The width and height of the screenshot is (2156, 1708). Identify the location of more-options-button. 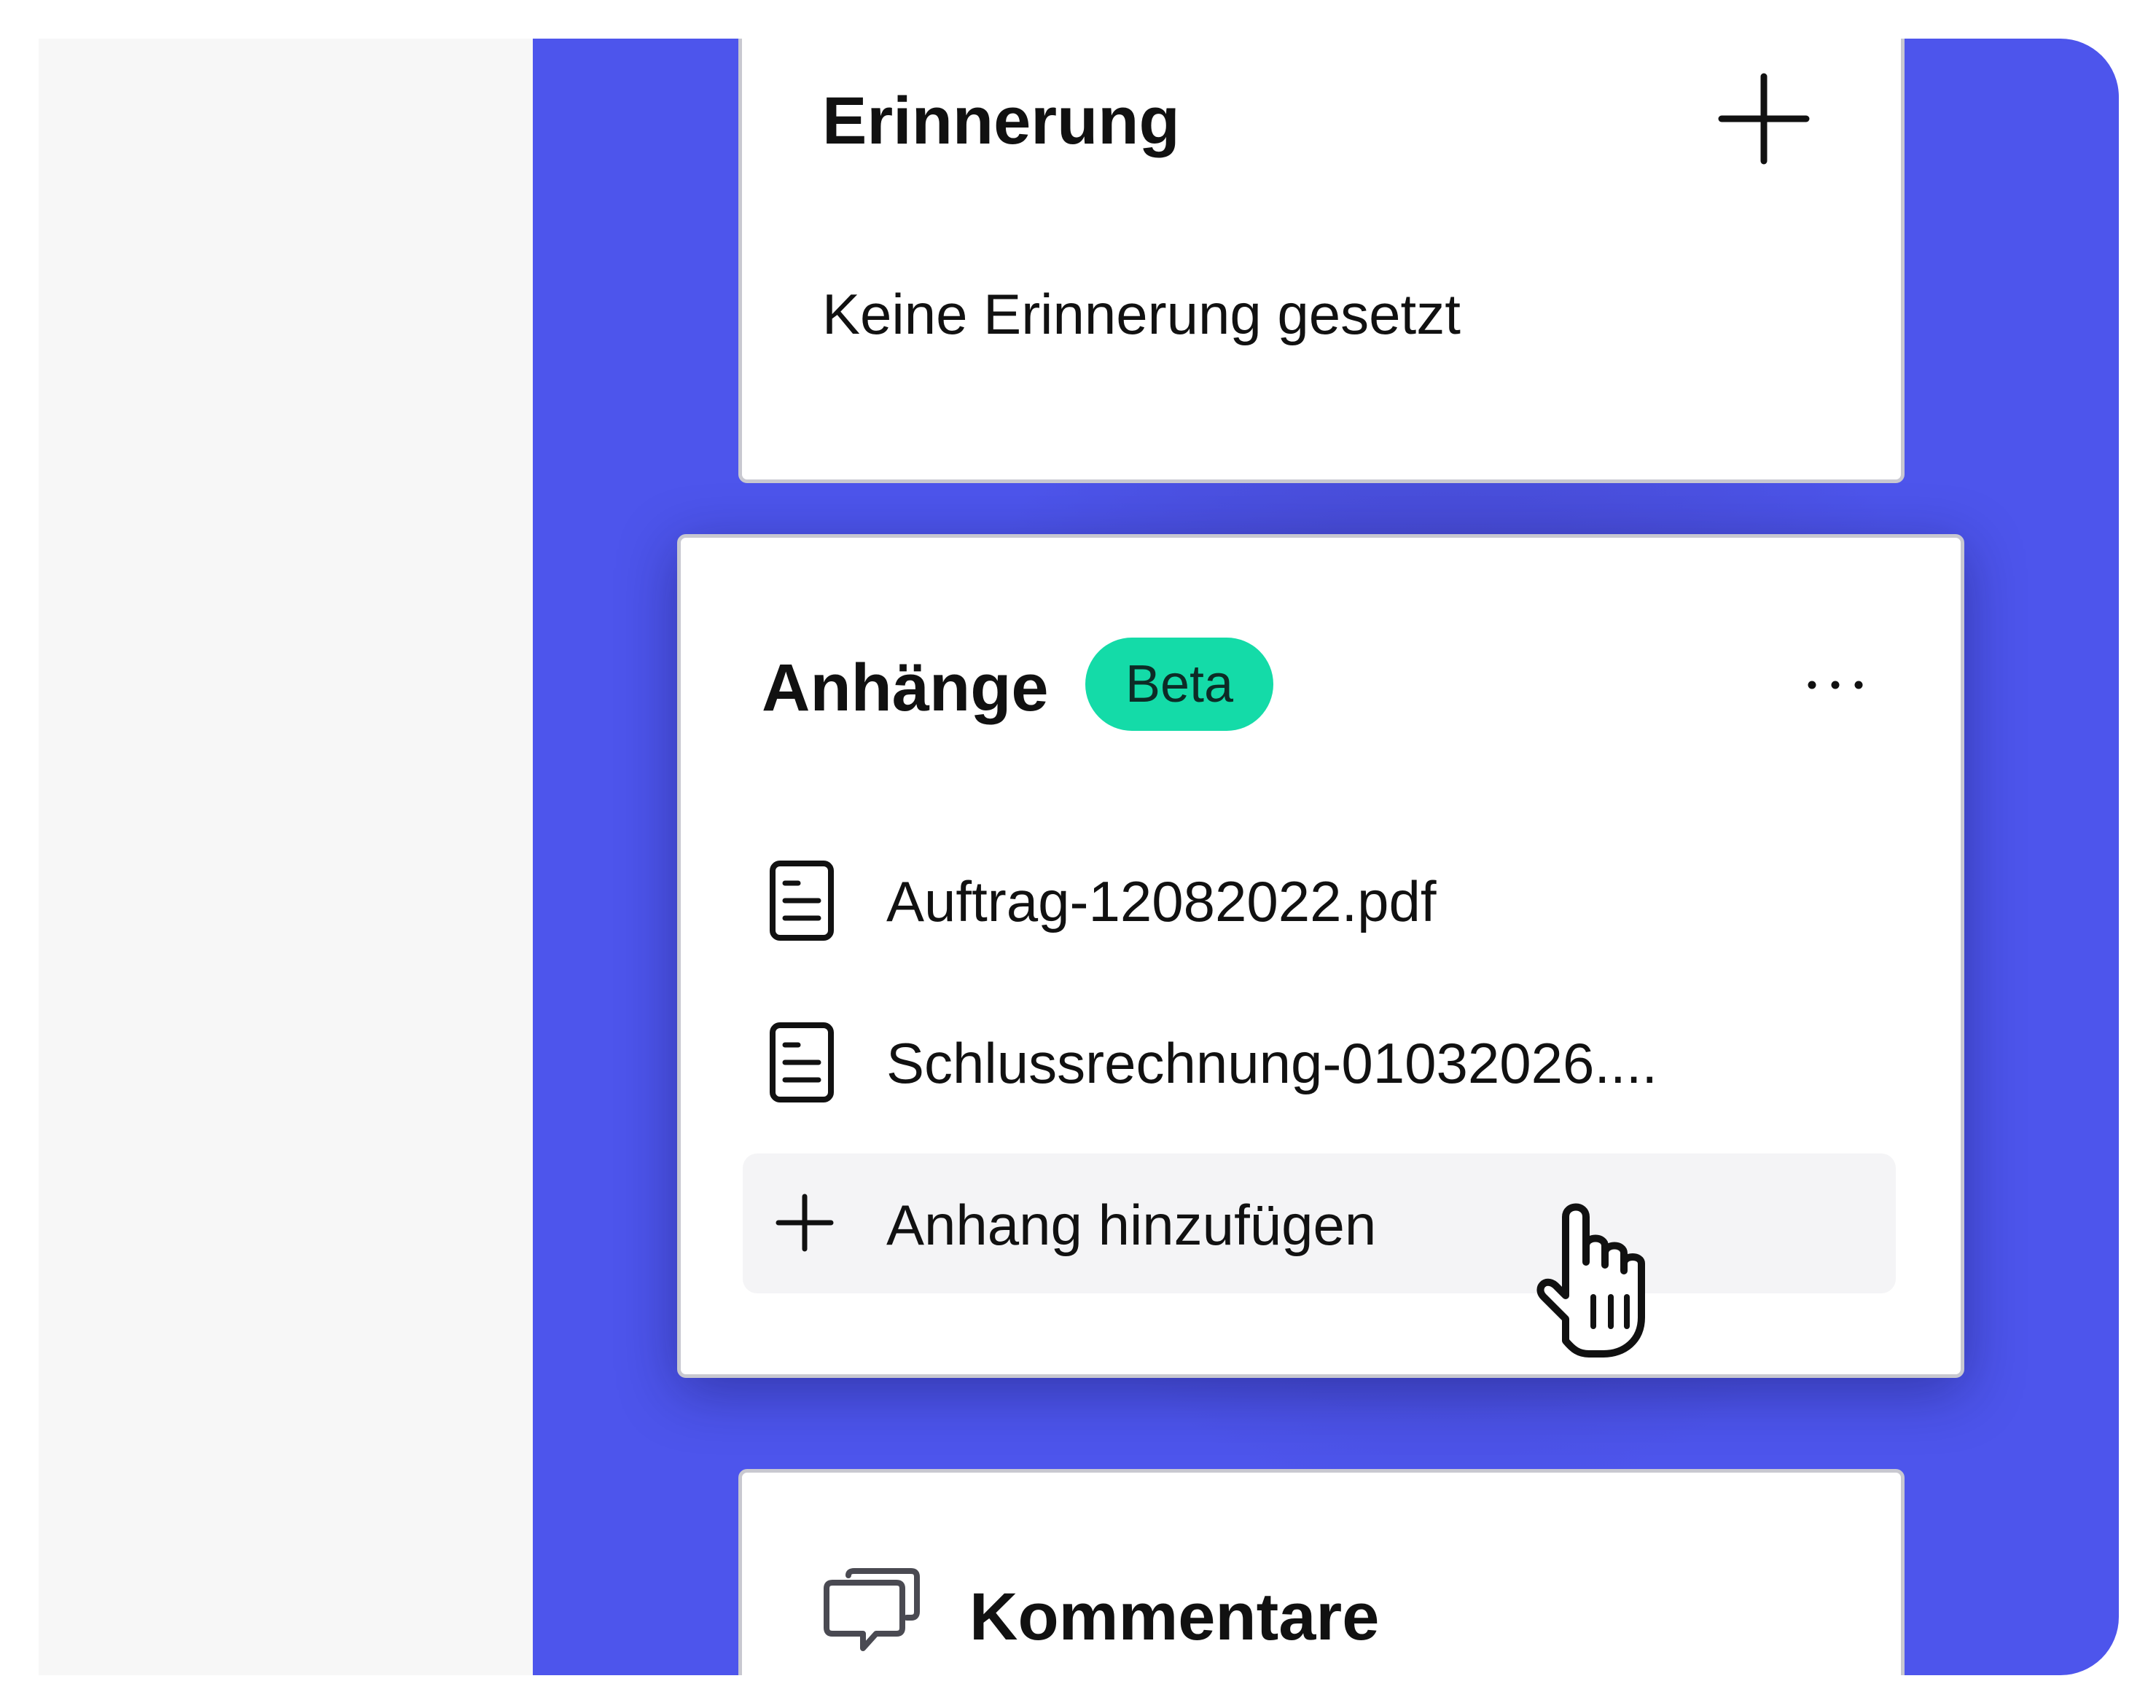
(1835, 685).